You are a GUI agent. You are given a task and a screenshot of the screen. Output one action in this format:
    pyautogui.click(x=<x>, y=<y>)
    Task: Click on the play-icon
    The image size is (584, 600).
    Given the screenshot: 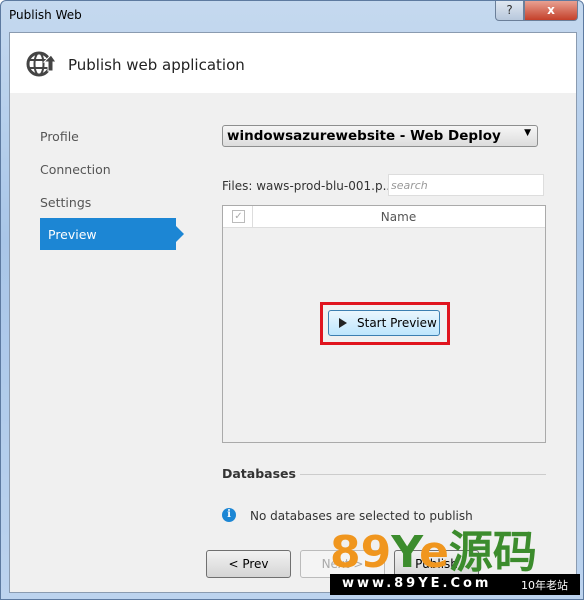 What is the action you would take?
    pyautogui.click(x=343, y=323)
    